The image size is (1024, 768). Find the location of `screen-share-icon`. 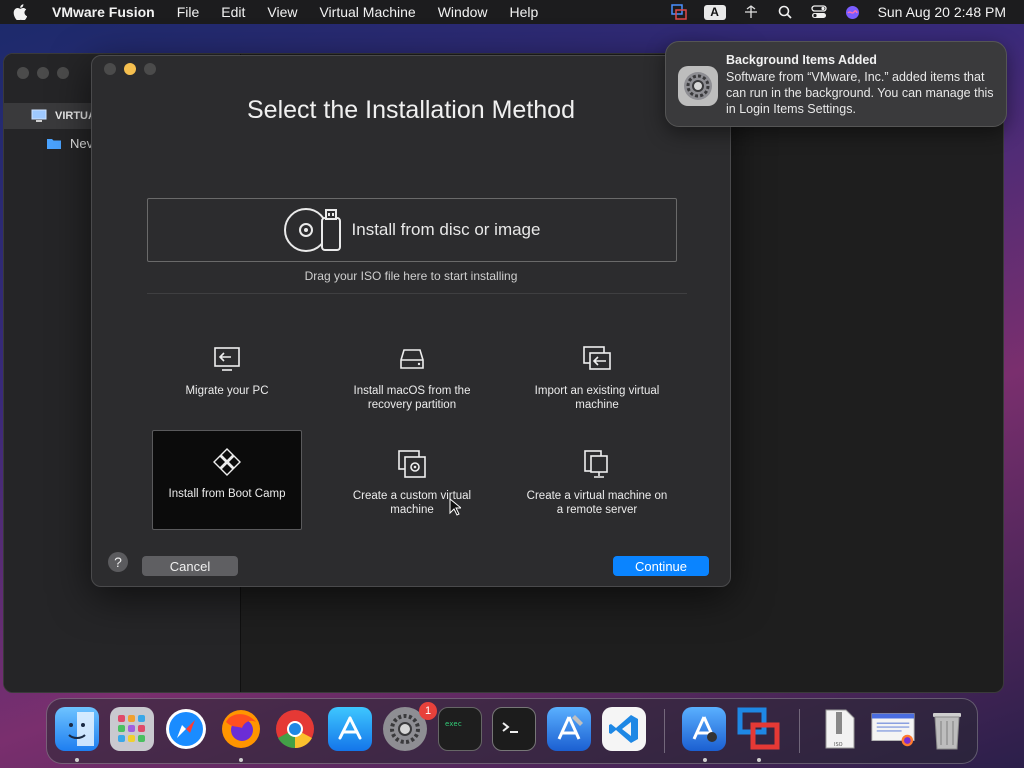

screen-share-icon is located at coordinates (679, 12).